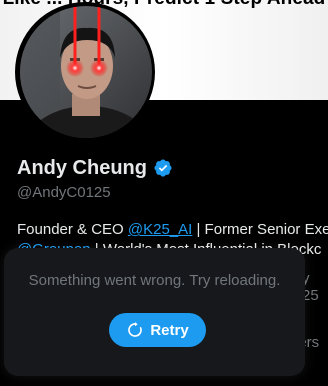  Describe the element at coordinates (163, 168) in the screenshot. I see `verified-badge-icon` at that location.